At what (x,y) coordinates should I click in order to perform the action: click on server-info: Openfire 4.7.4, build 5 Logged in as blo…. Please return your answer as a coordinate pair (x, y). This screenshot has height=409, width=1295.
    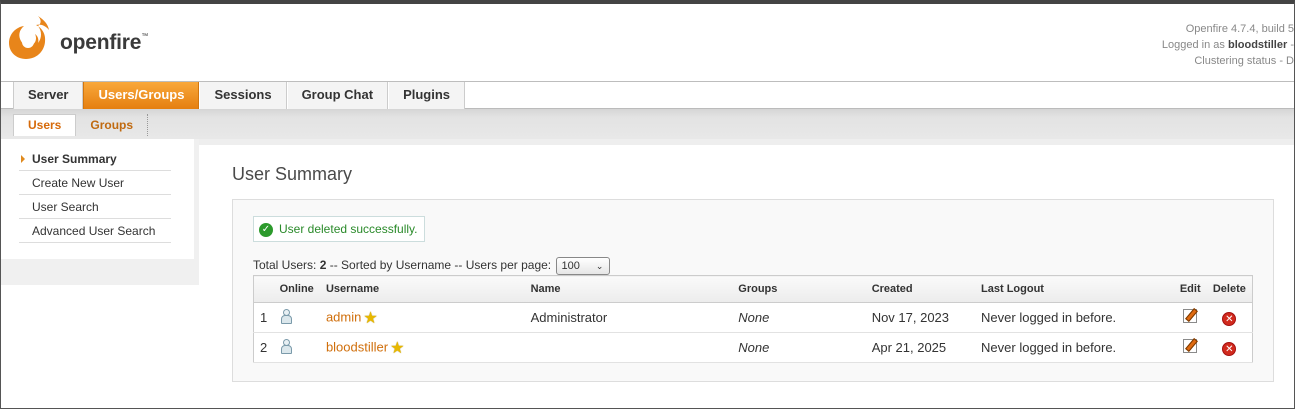
    Looking at the image, I should click on (1184, 45).